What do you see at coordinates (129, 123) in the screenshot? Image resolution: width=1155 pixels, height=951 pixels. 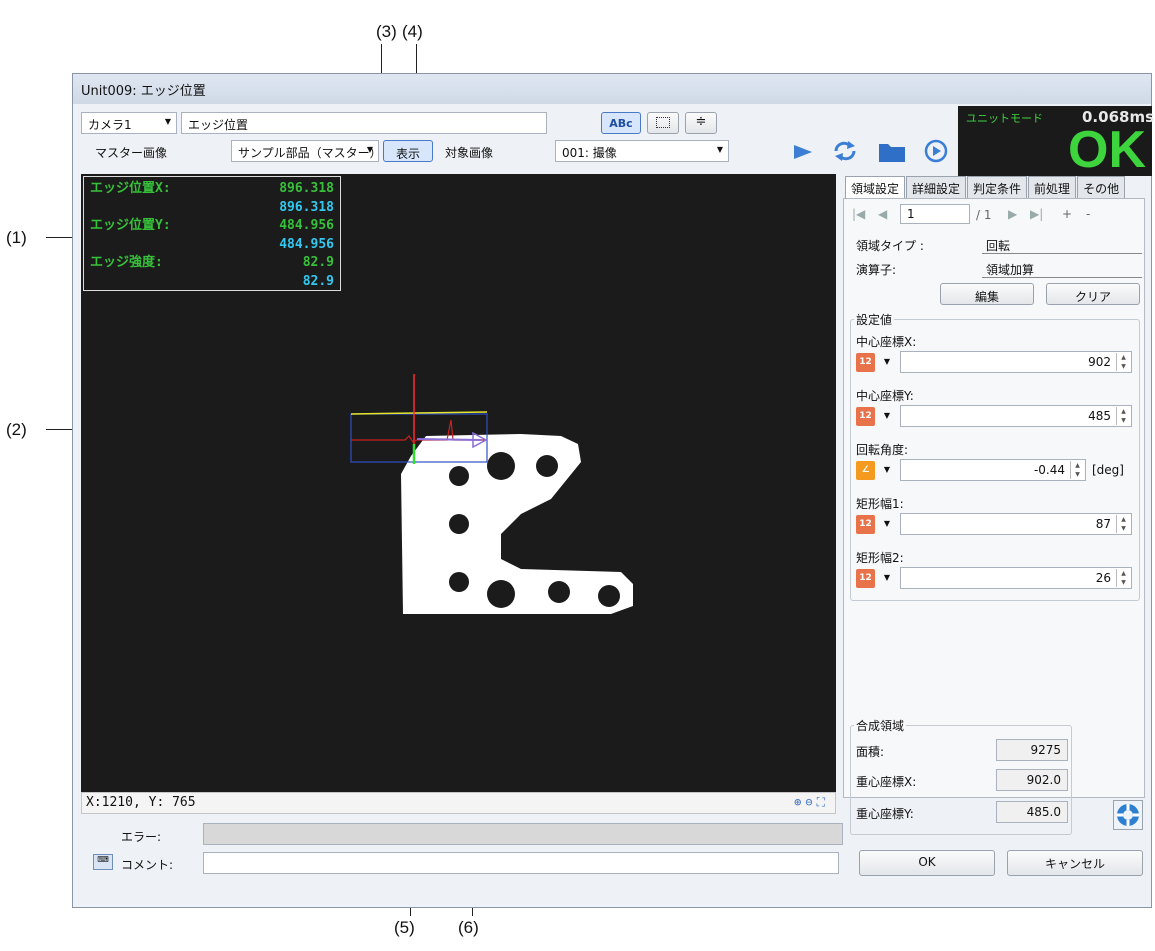 I see `camera-select: カメラ1` at bounding box center [129, 123].